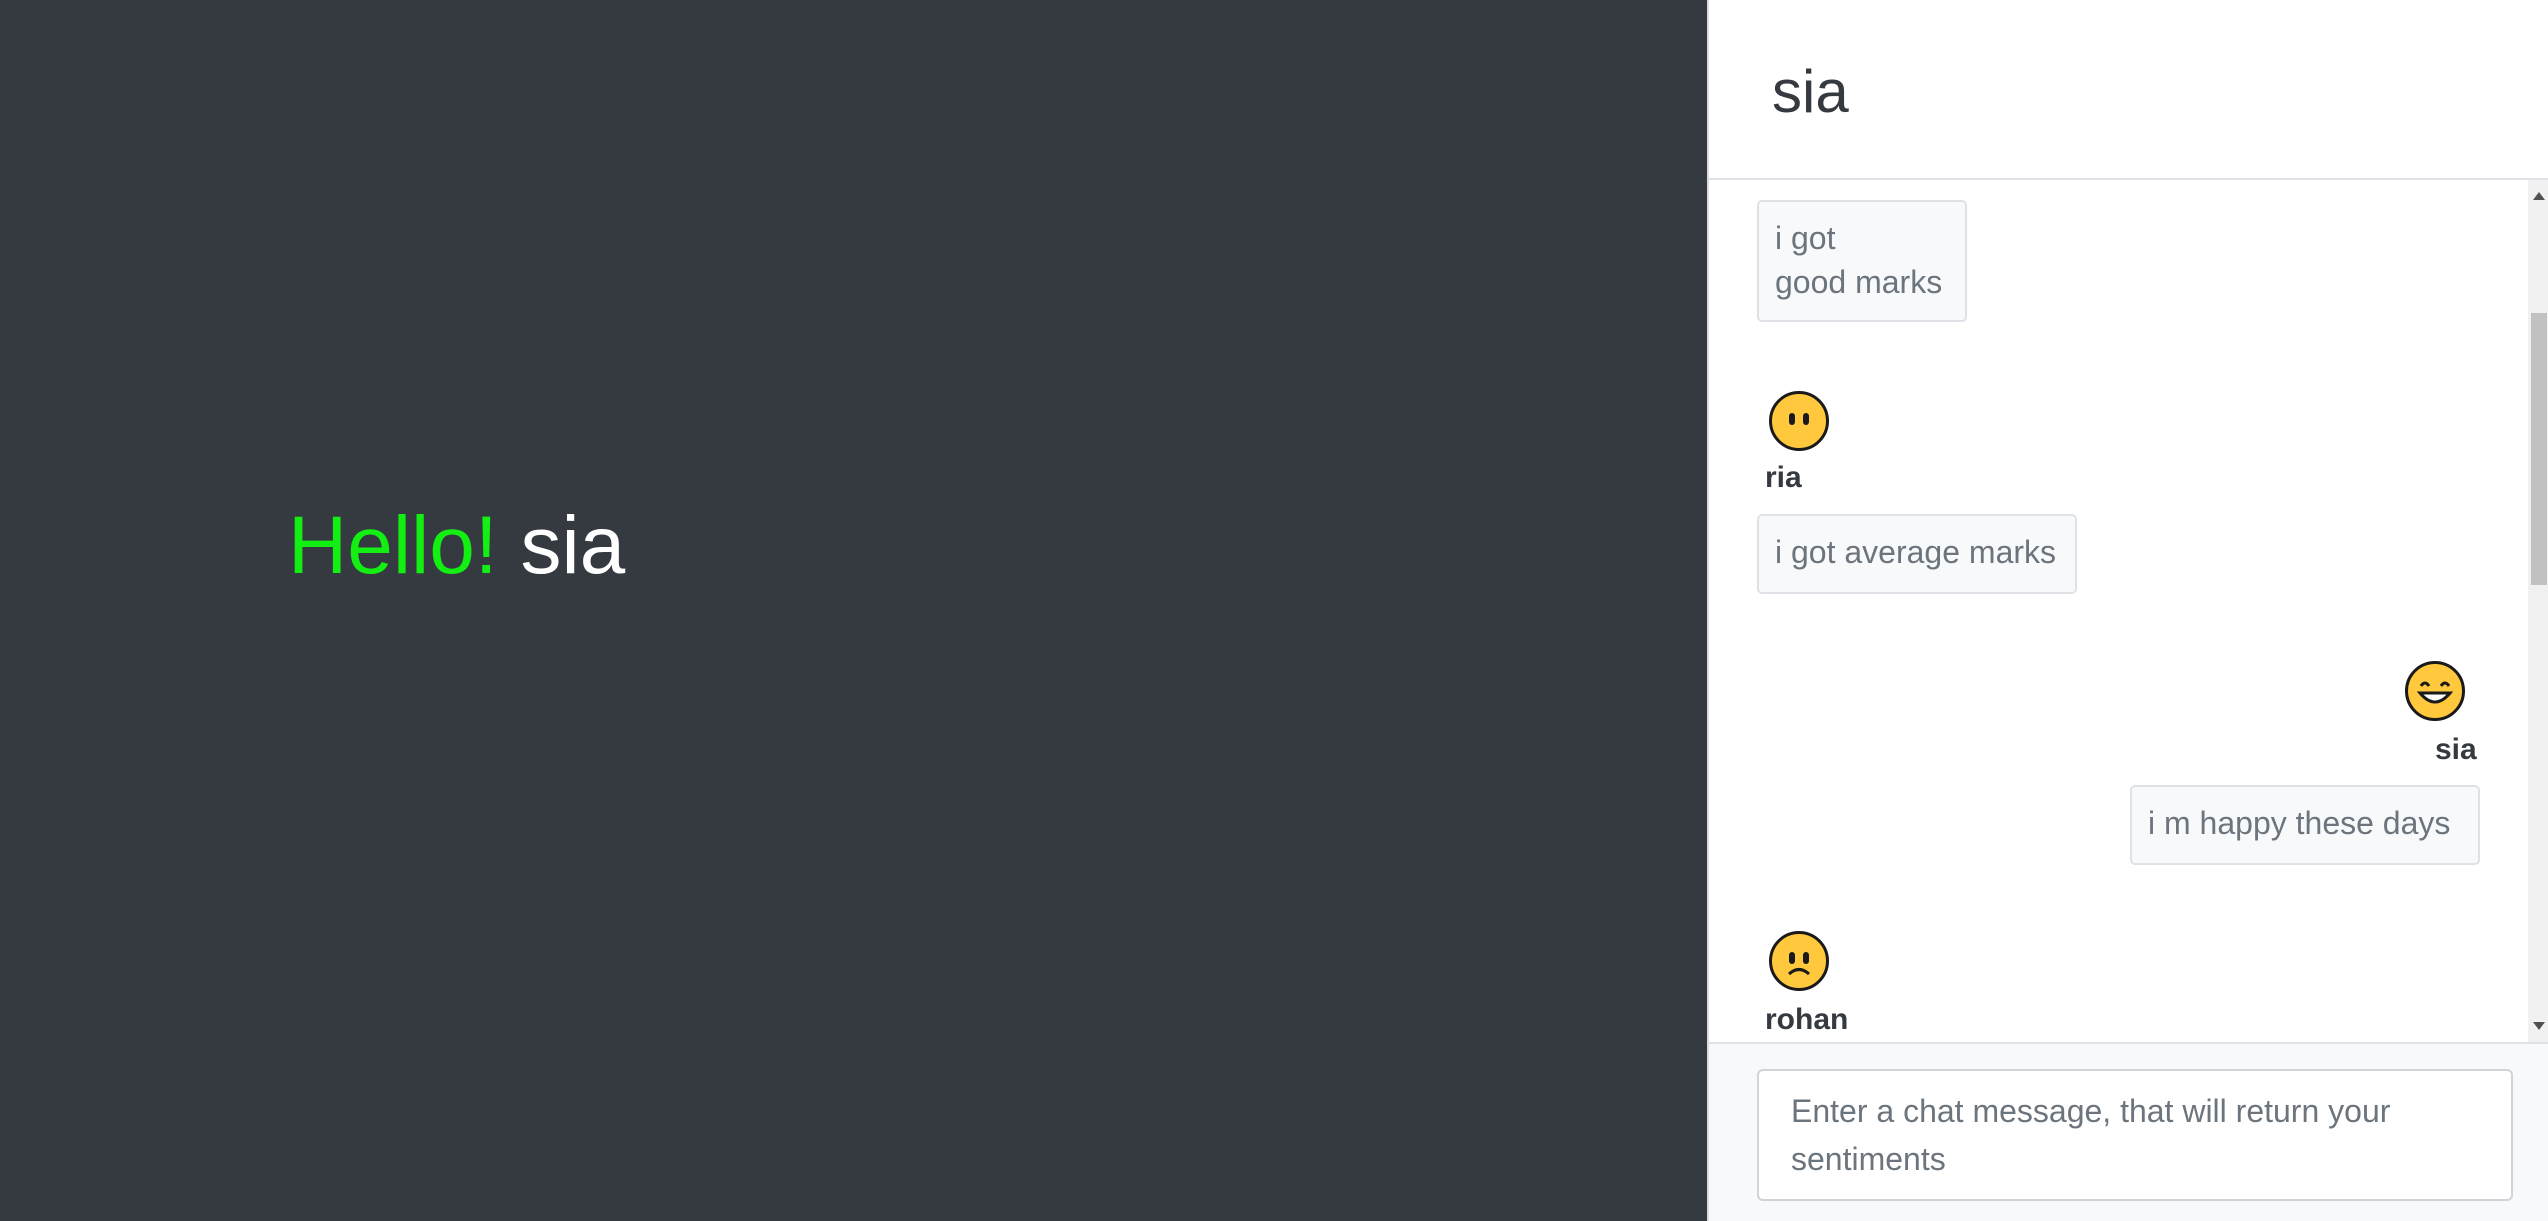 The height and width of the screenshot is (1221, 2548). What do you see at coordinates (2456, 749) in the screenshot?
I see `message-sender: sia` at bounding box center [2456, 749].